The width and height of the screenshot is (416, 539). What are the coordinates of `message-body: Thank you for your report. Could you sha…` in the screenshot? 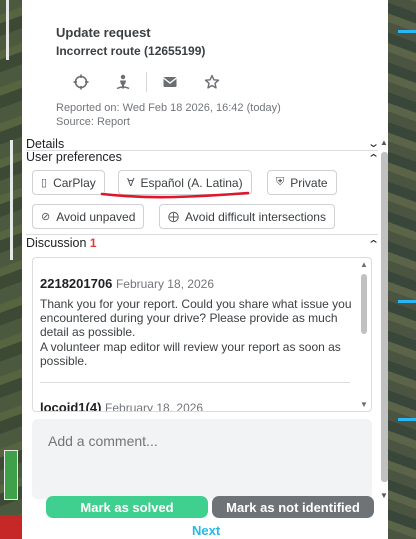 It's located at (199, 332).